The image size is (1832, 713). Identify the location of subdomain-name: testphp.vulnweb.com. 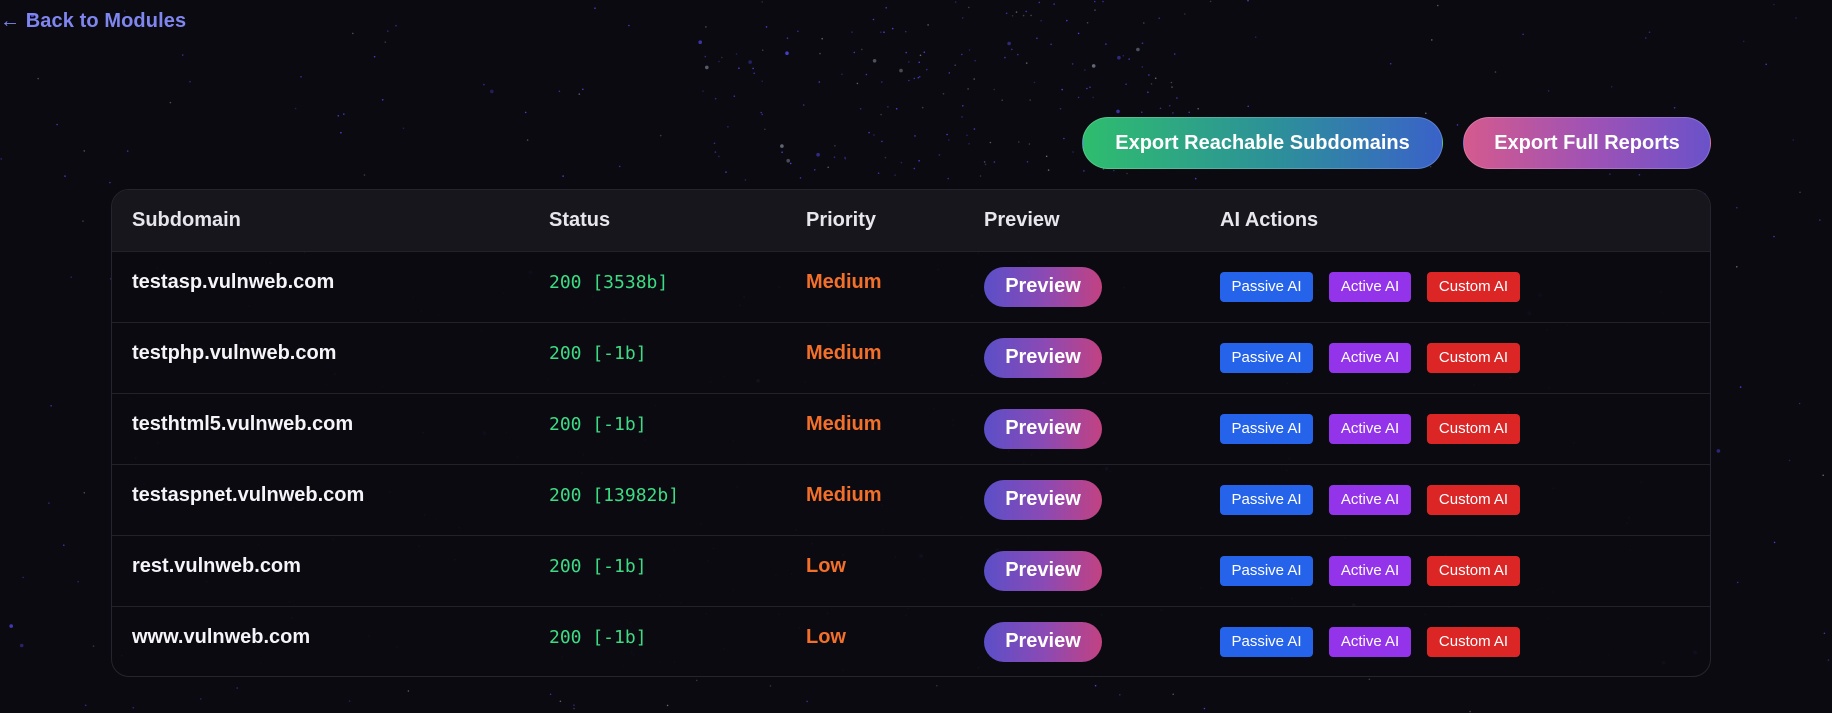
(234, 353).